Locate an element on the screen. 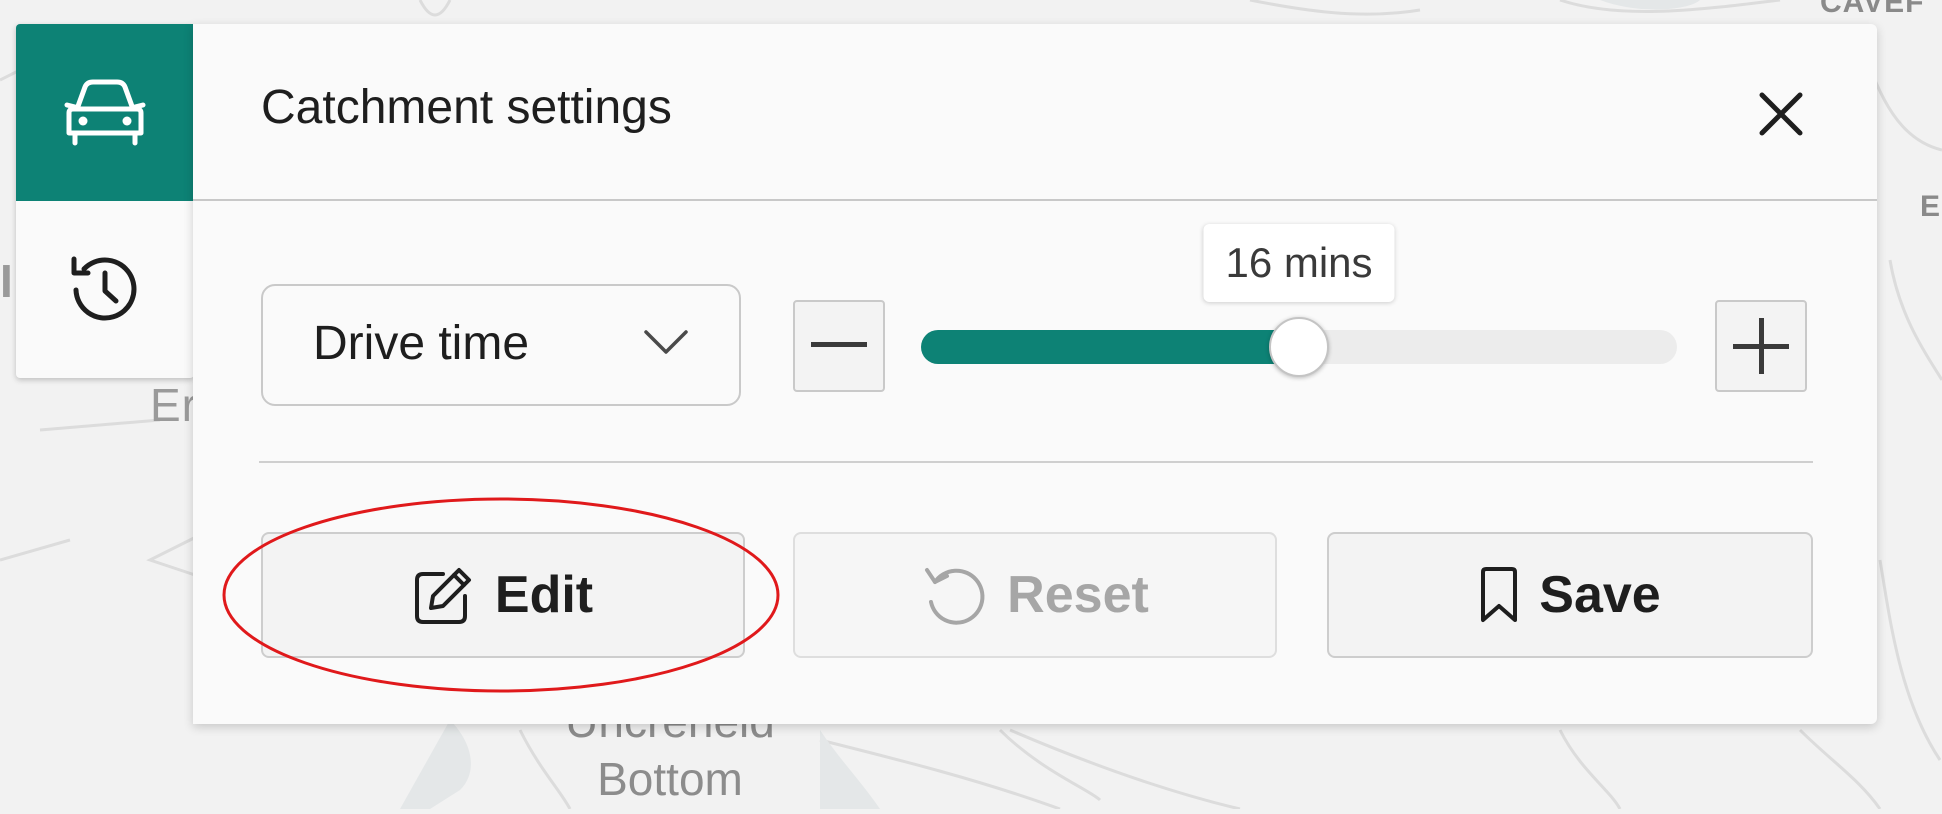  history-icon is located at coordinates (104, 288).